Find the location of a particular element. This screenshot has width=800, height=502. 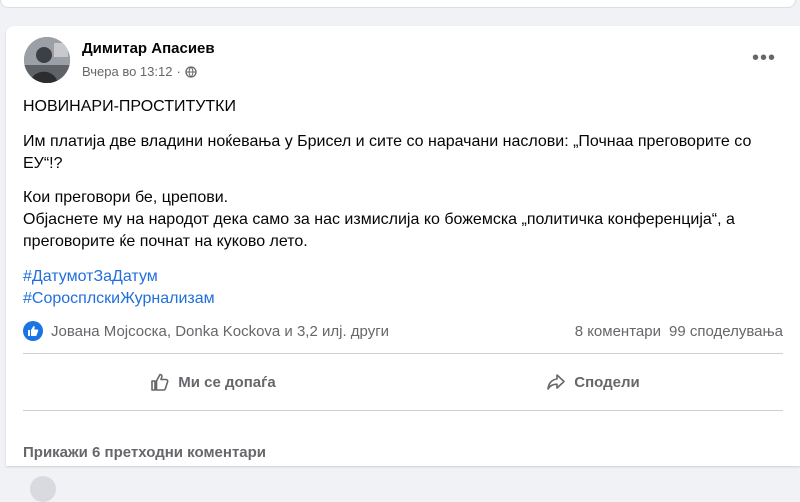

author-avatar is located at coordinates (47, 60).